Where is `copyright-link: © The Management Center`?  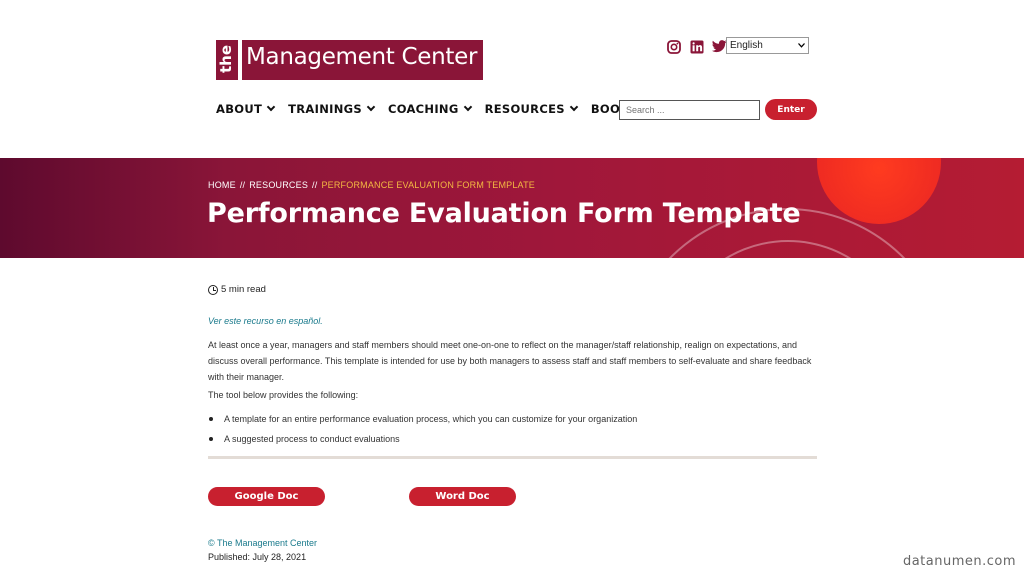 copyright-link: © The Management Center is located at coordinates (514, 543).